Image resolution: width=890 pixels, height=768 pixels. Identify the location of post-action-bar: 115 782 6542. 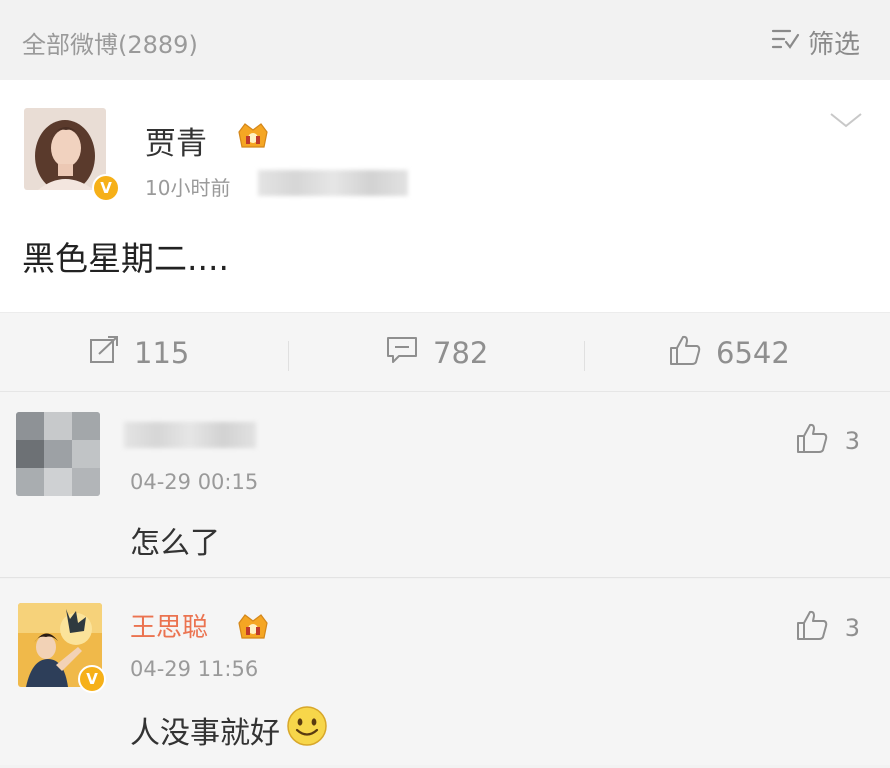
(445, 352).